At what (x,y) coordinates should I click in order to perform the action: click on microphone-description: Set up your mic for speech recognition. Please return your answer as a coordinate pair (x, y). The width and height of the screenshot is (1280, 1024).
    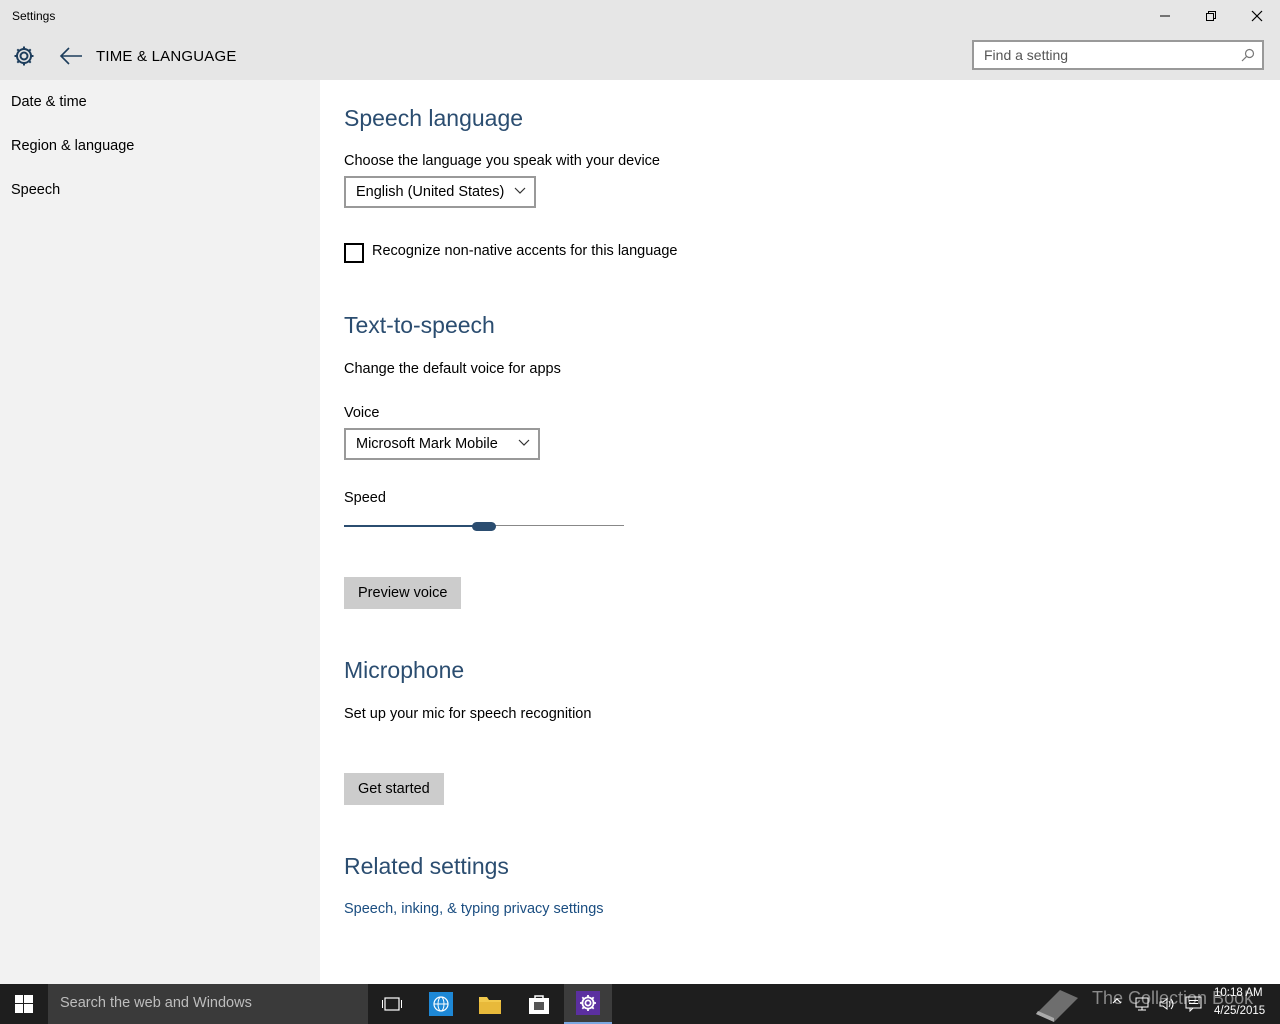
    Looking at the image, I should click on (468, 714).